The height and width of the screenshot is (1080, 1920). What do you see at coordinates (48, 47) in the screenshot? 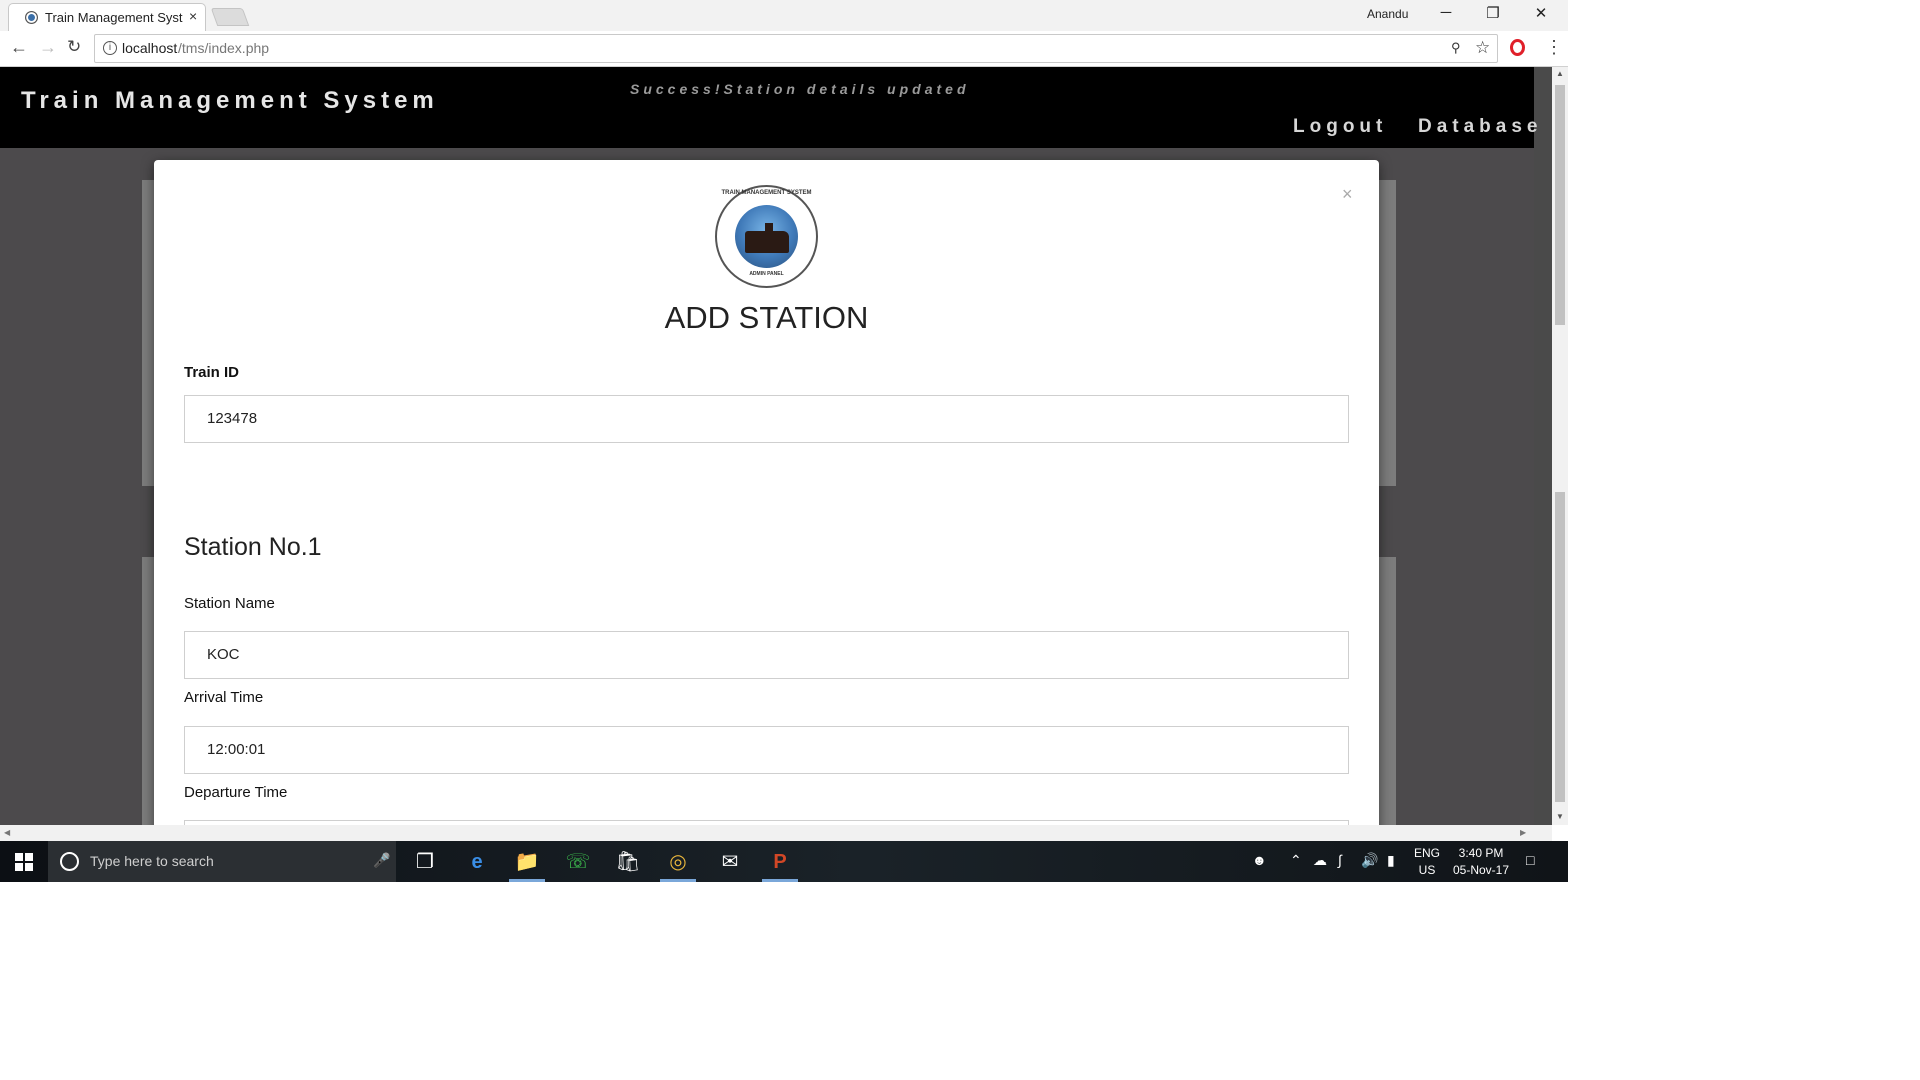
I see `forward-arrow-icon: →` at bounding box center [48, 47].